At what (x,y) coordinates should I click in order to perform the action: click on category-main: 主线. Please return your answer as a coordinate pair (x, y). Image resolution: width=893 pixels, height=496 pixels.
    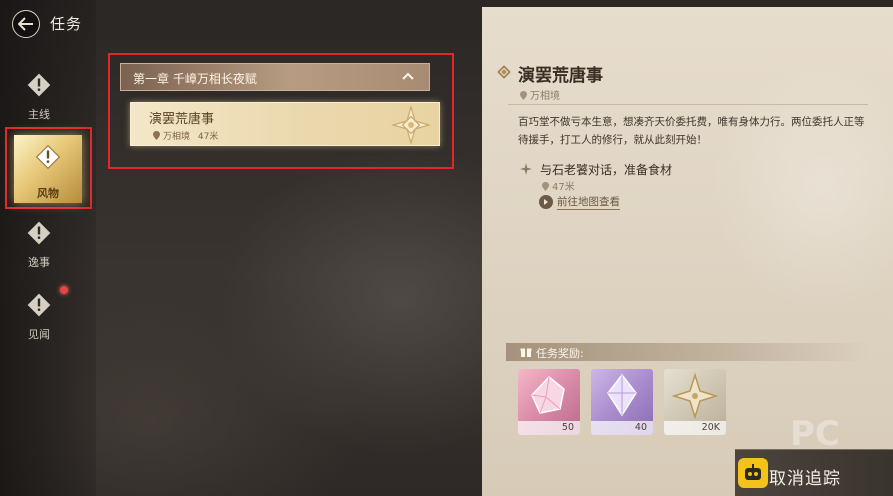
    Looking at the image, I should click on (39, 96).